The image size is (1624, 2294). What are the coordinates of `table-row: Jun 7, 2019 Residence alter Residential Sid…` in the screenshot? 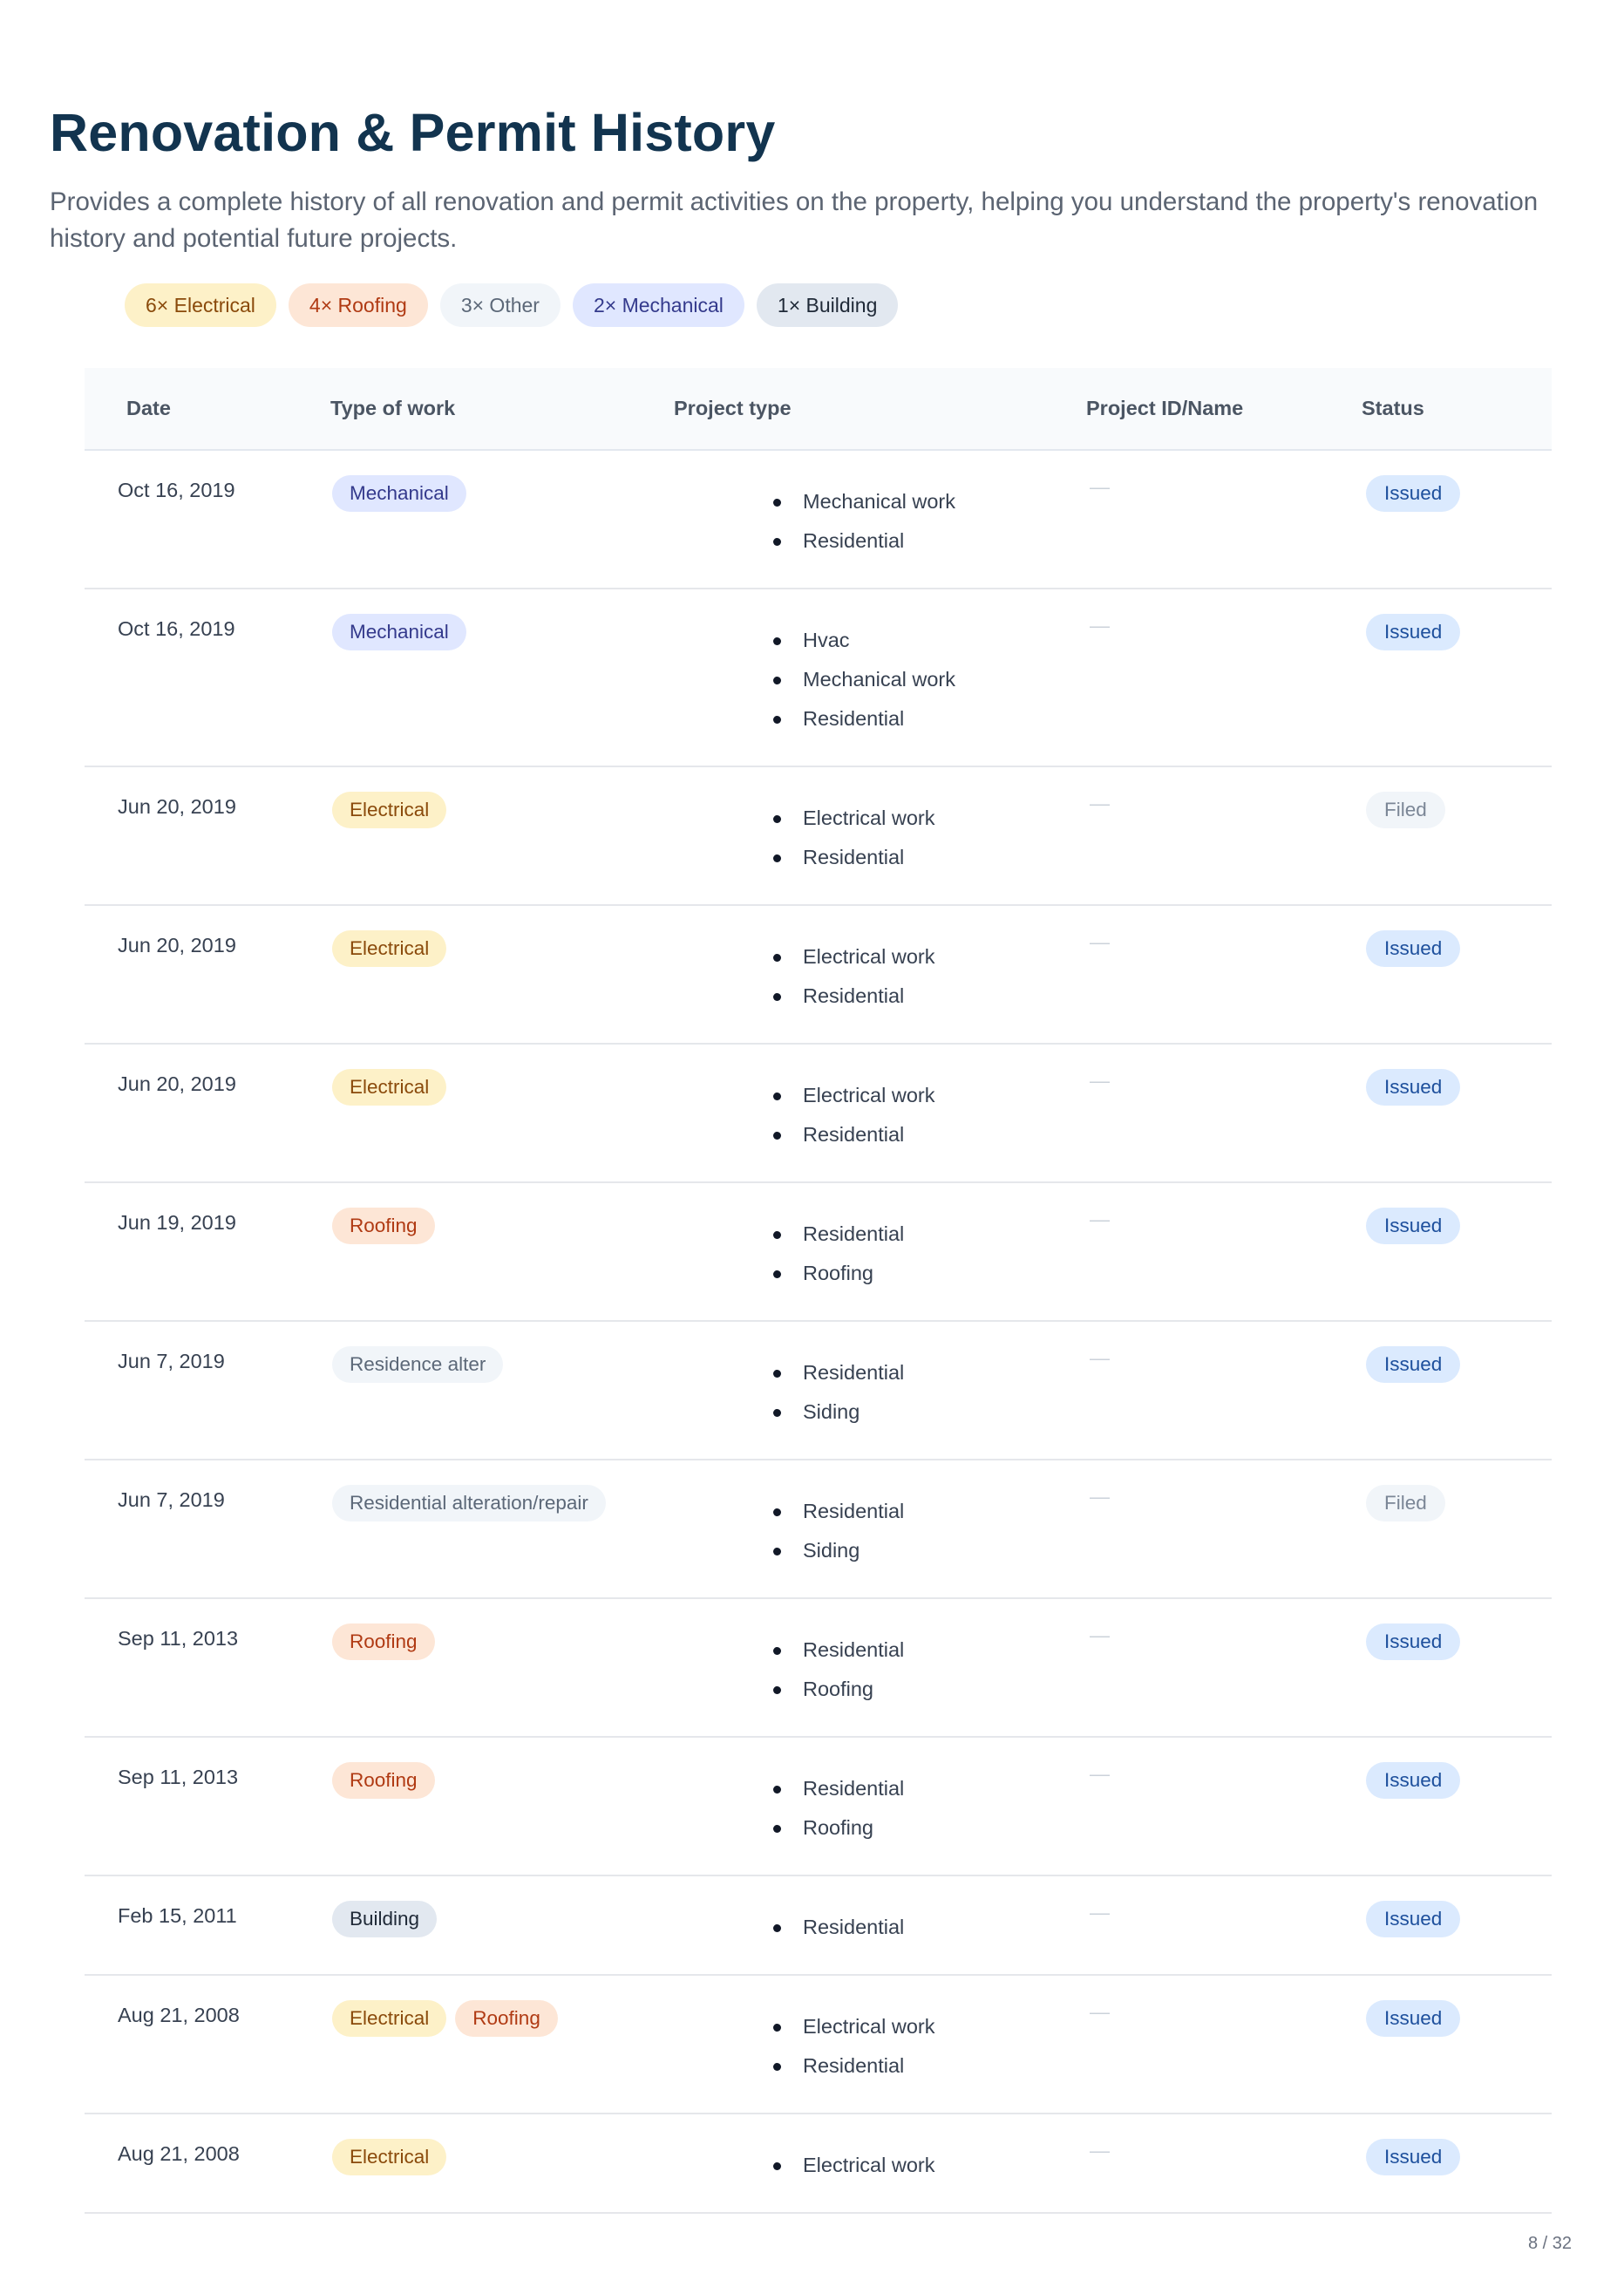 It's located at (818, 1391).